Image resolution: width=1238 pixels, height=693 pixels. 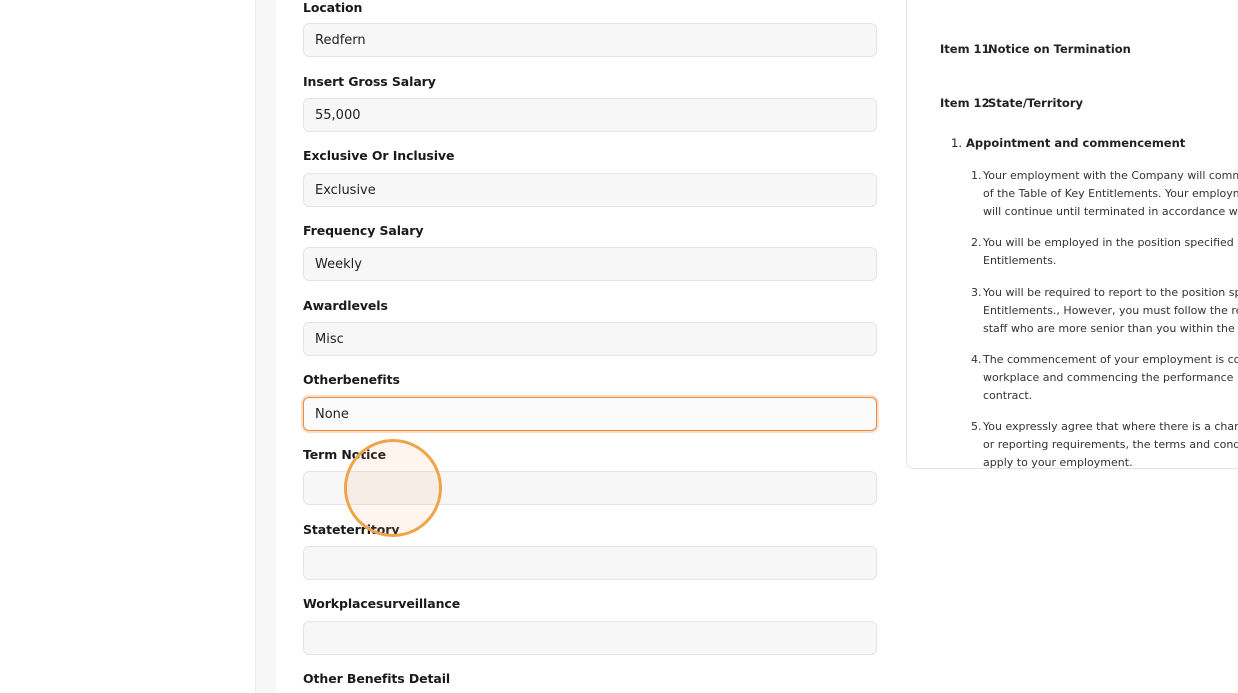 What do you see at coordinates (956, 143) in the screenshot?
I see `clause-number: 1.` at bounding box center [956, 143].